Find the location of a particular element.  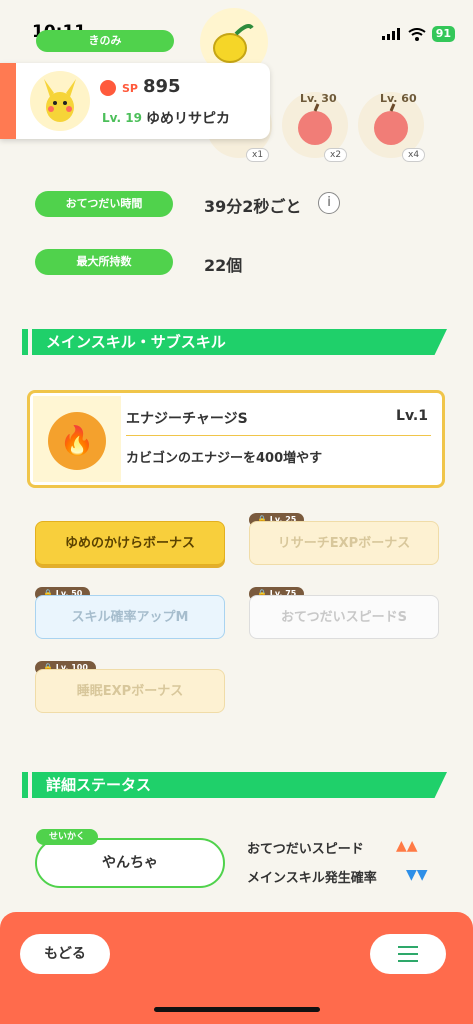

sp-icon is located at coordinates (108, 88).